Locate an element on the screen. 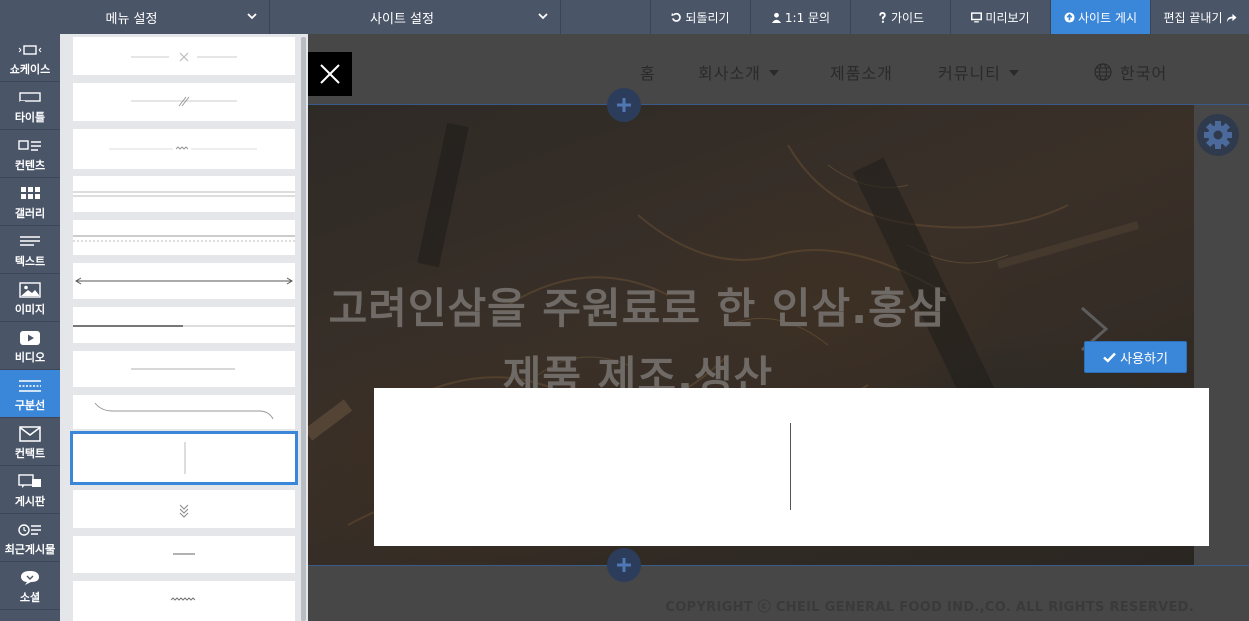 This screenshot has height=621, width=1249. section-settings-button is located at coordinates (1218, 135).